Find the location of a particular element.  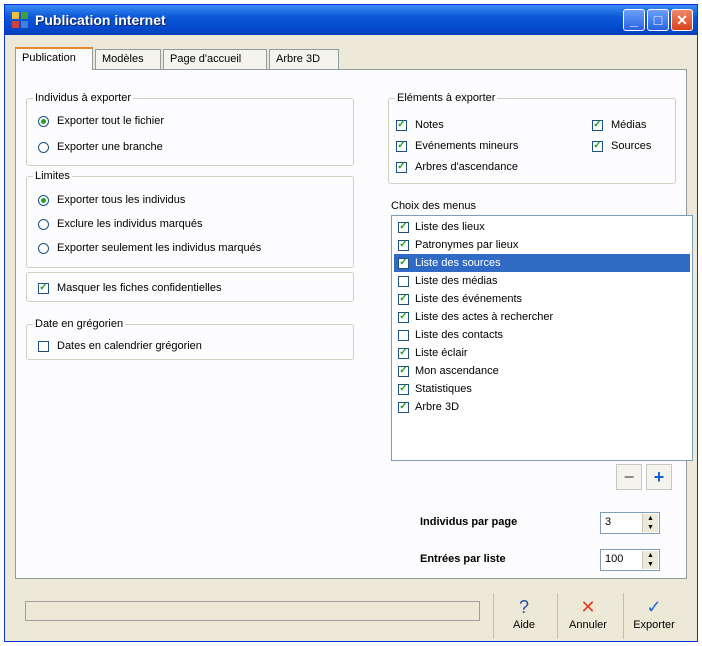

checkbox-calendrier-gregorien: Dates en calendrier grégorien is located at coordinates (120, 346).